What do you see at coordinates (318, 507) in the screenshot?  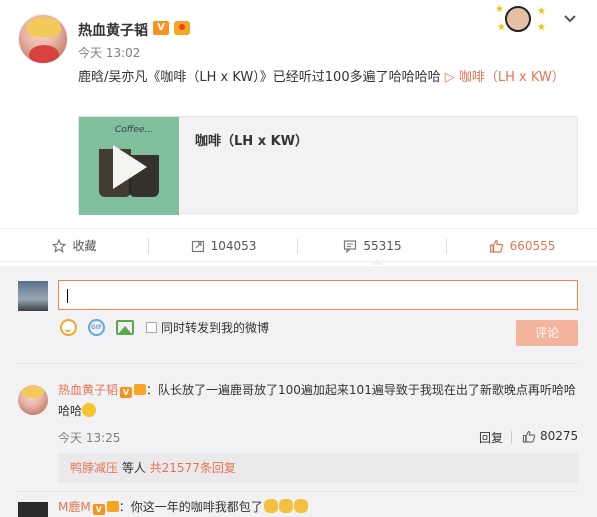 I see `comment-text: M鹿M V ：你这一年的咖啡我都包了` at bounding box center [318, 507].